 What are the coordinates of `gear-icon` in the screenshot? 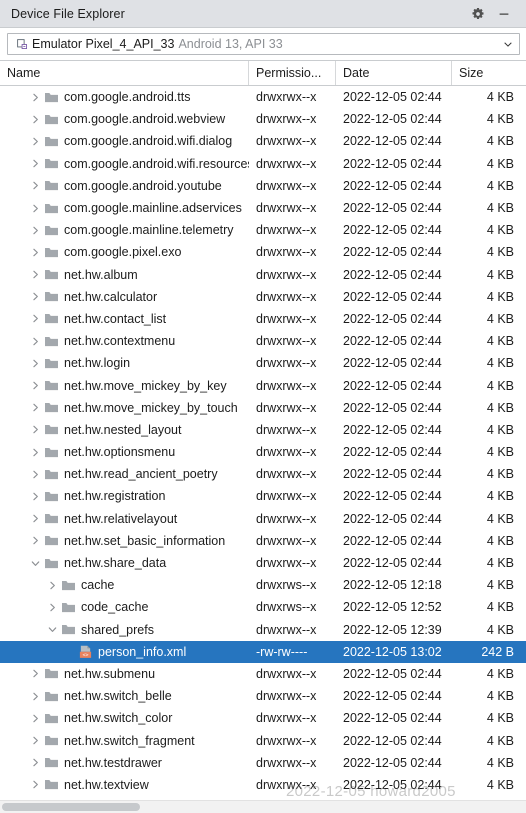 It's located at (478, 14).